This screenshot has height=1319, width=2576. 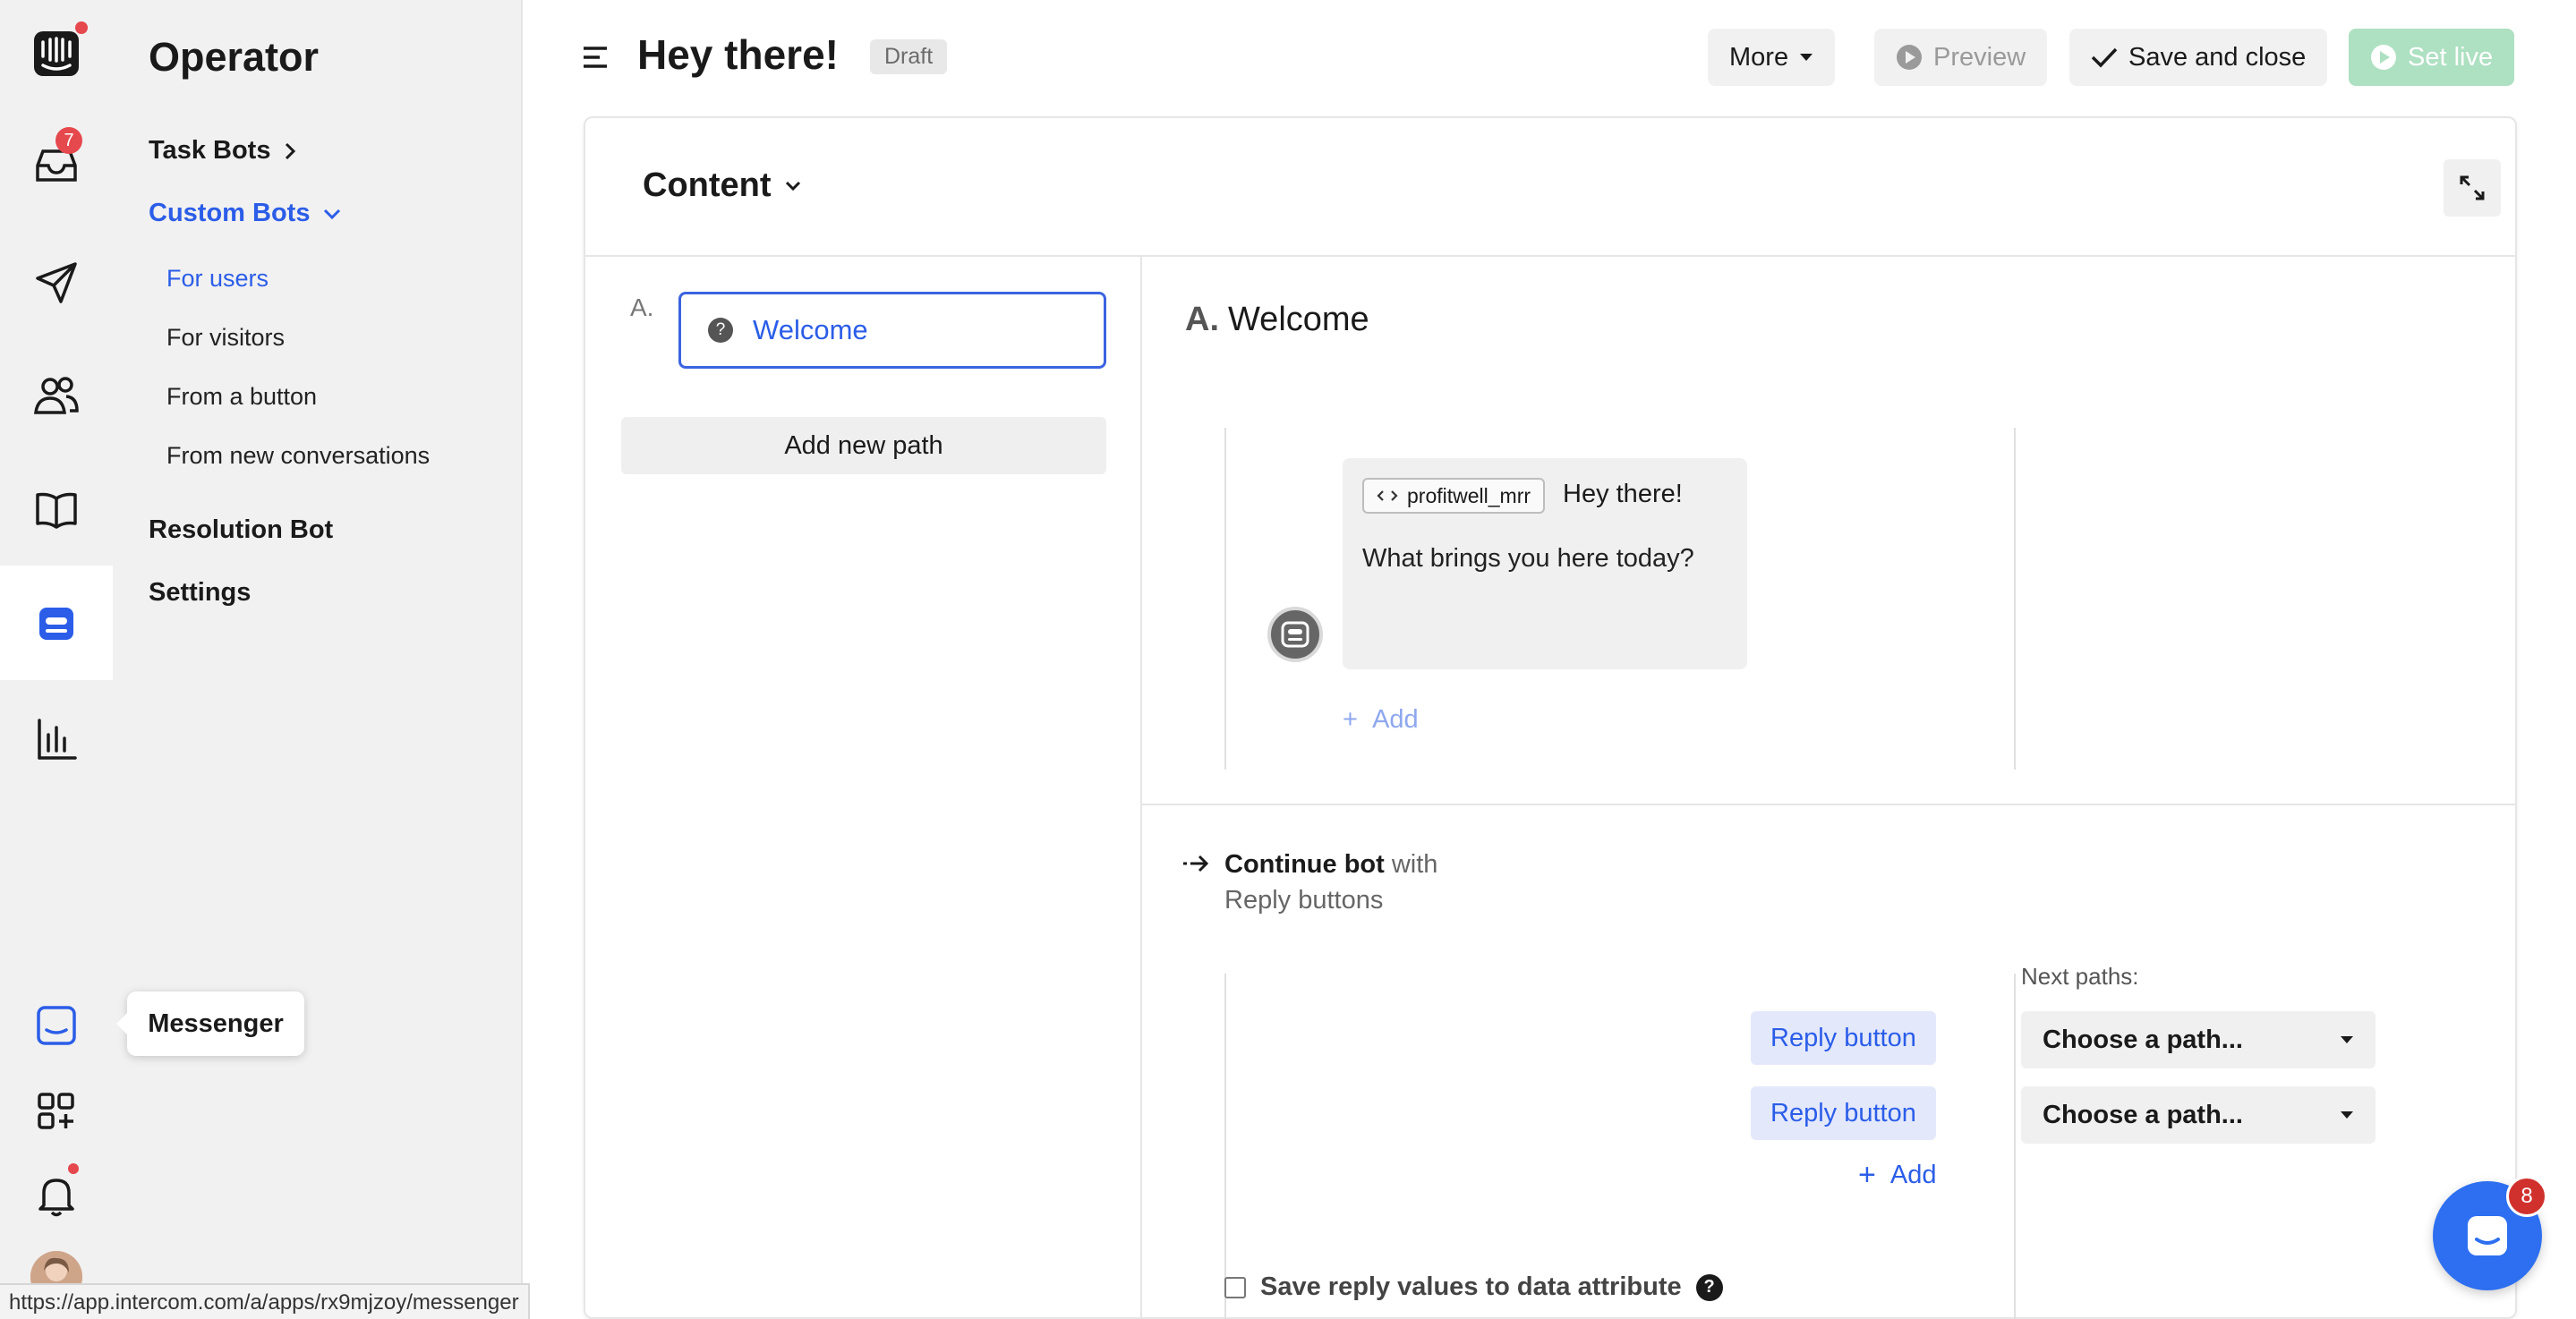 I want to click on step-title-label: Welcome, so click(x=1298, y=319).